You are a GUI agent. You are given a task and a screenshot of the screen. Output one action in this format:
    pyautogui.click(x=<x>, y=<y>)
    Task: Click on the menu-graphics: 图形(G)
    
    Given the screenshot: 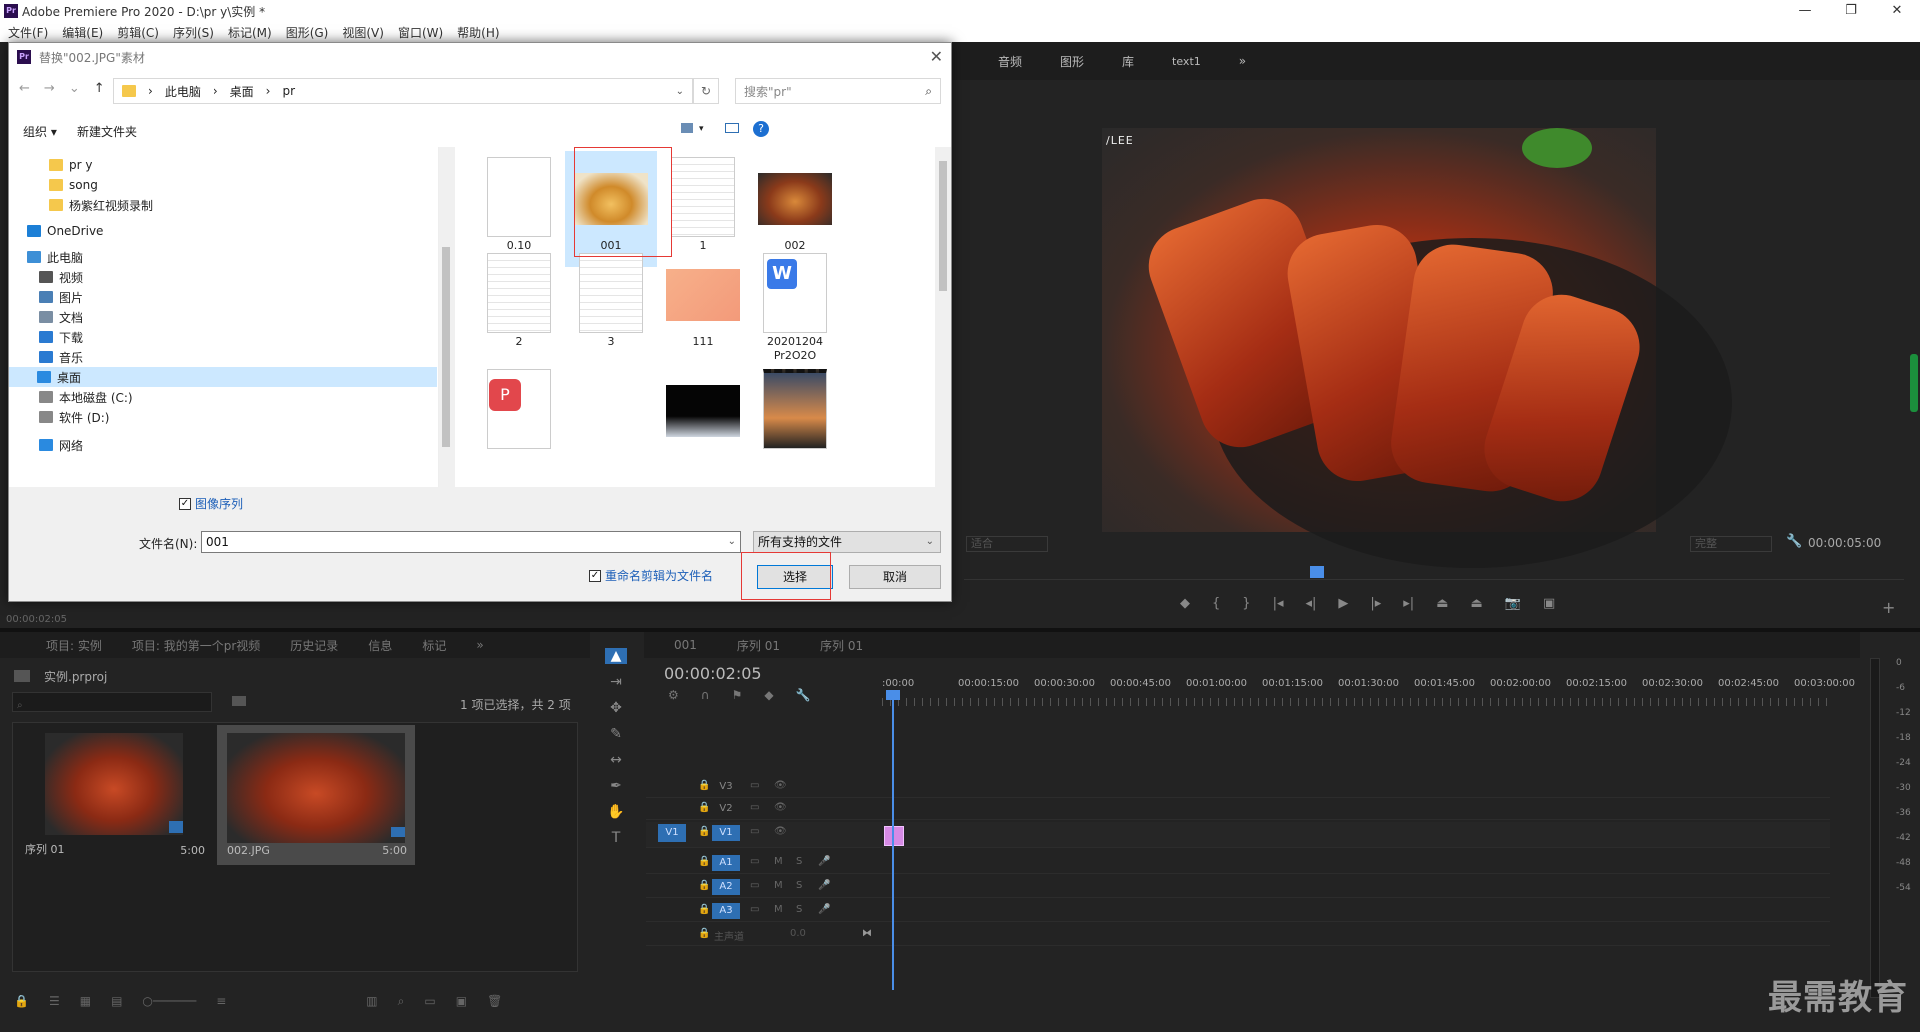 What is the action you would take?
    pyautogui.click(x=307, y=32)
    